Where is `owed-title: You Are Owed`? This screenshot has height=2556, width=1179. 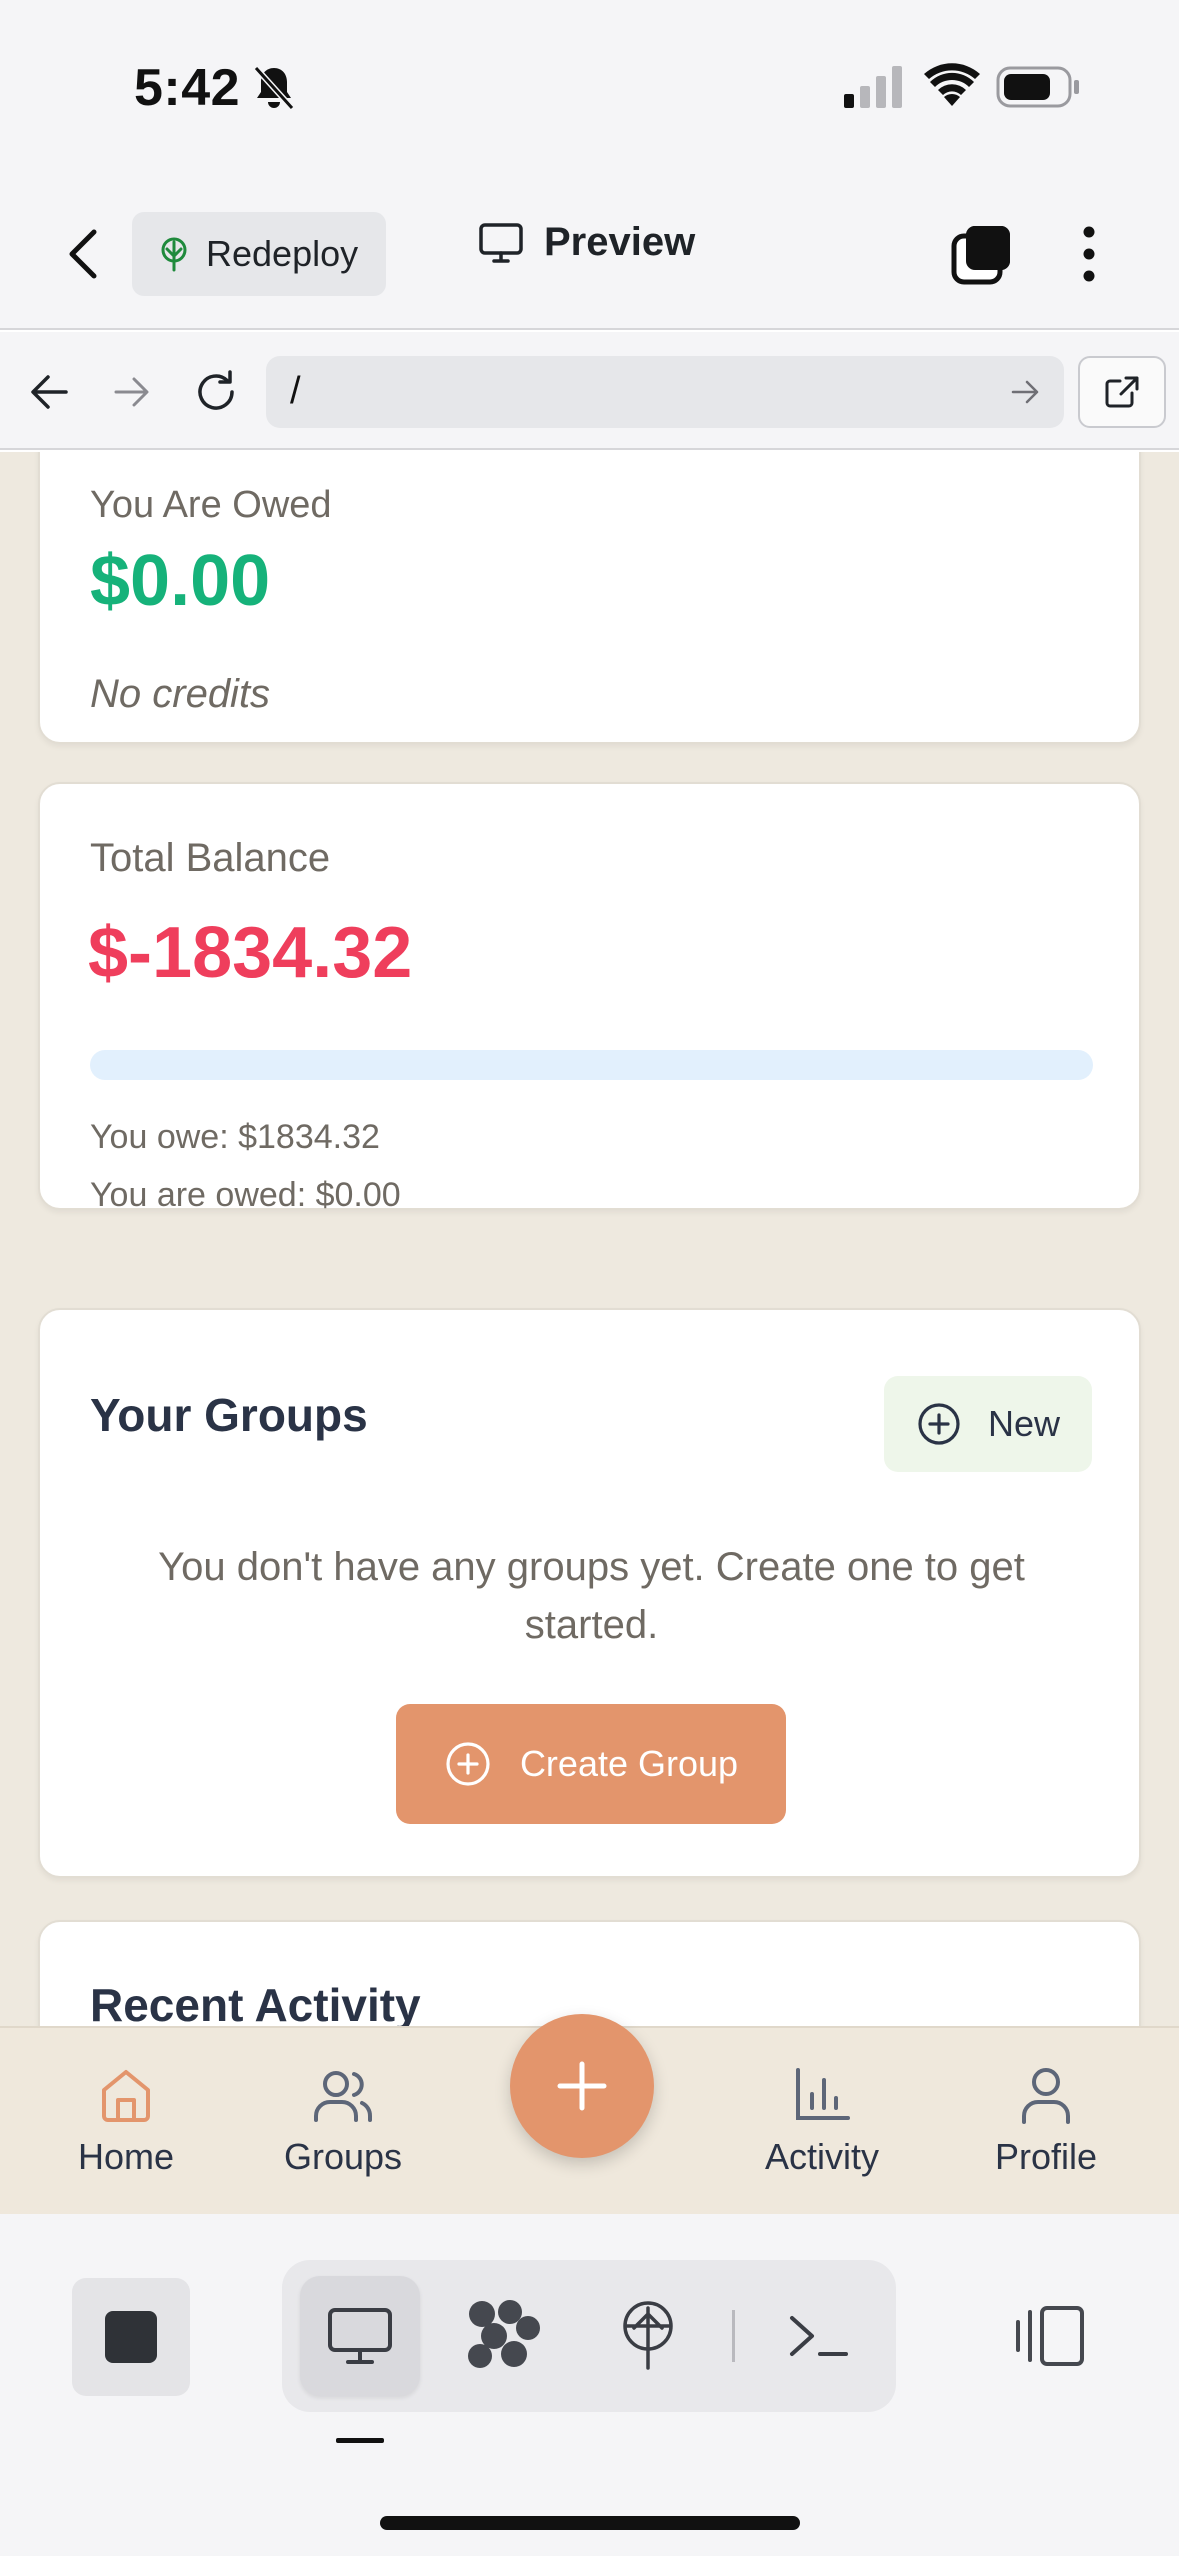 owed-title: You Are Owed is located at coordinates (211, 505).